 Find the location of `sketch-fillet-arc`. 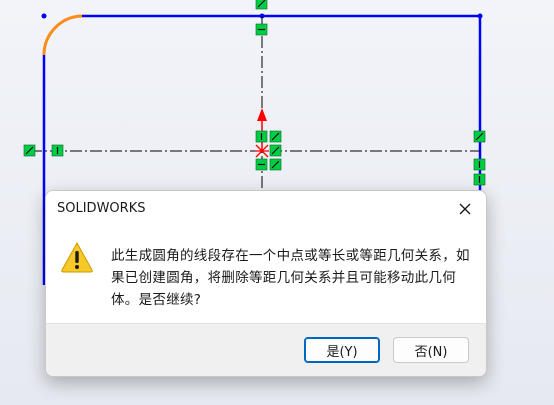

sketch-fillet-arc is located at coordinates (62, 35).